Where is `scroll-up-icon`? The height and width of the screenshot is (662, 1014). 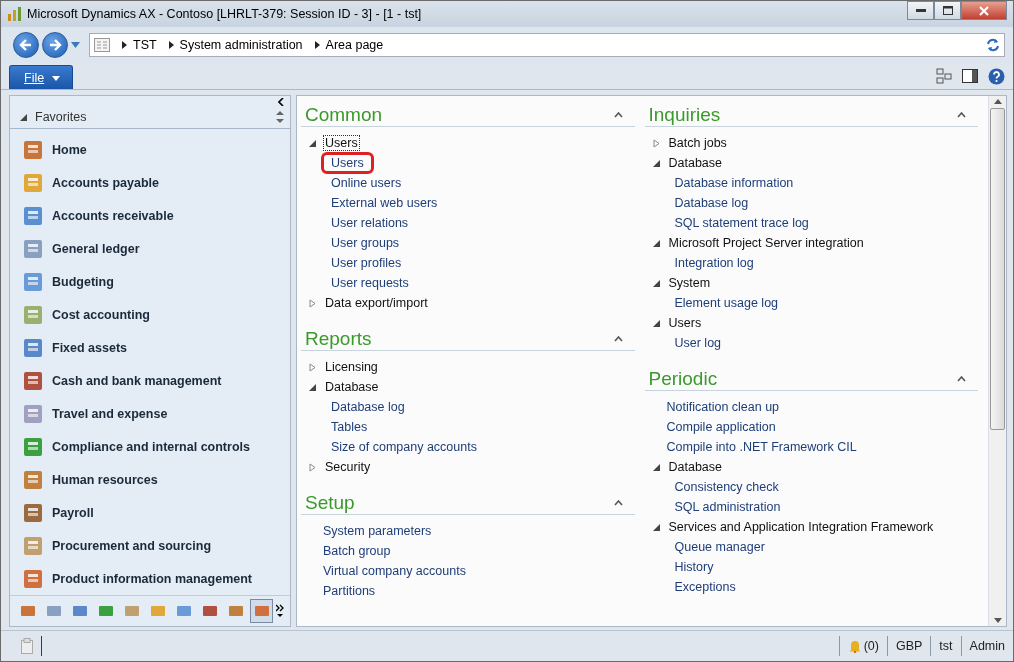 scroll-up-icon is located at coordinates (997, 101).